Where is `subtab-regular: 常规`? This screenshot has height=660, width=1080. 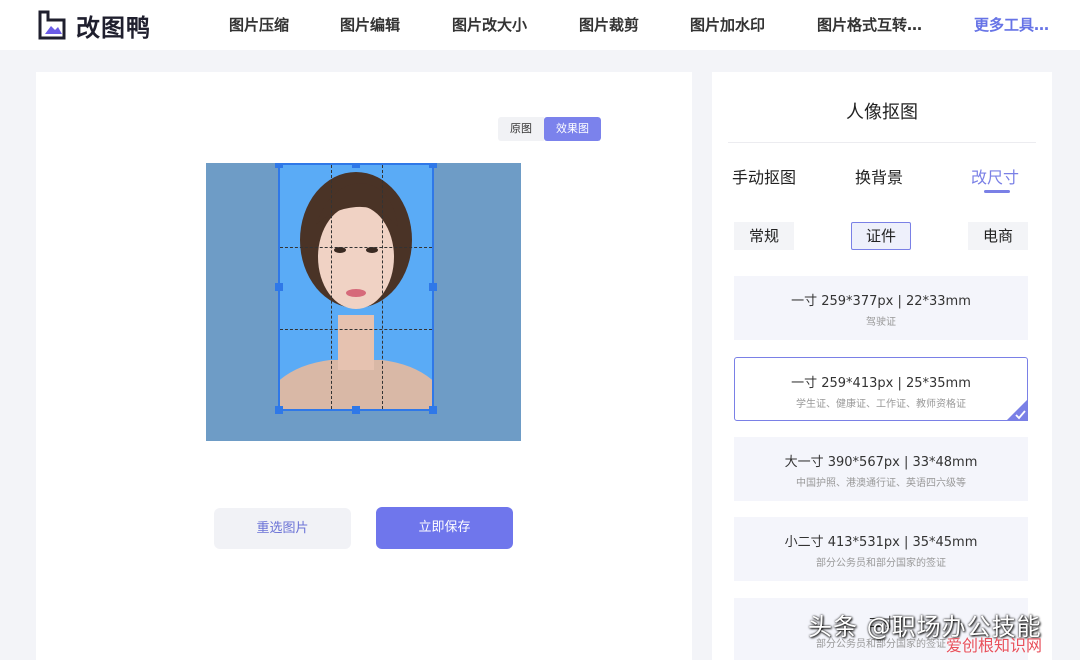
subtab-regular: 常规 is located at coordinates (764, 236).